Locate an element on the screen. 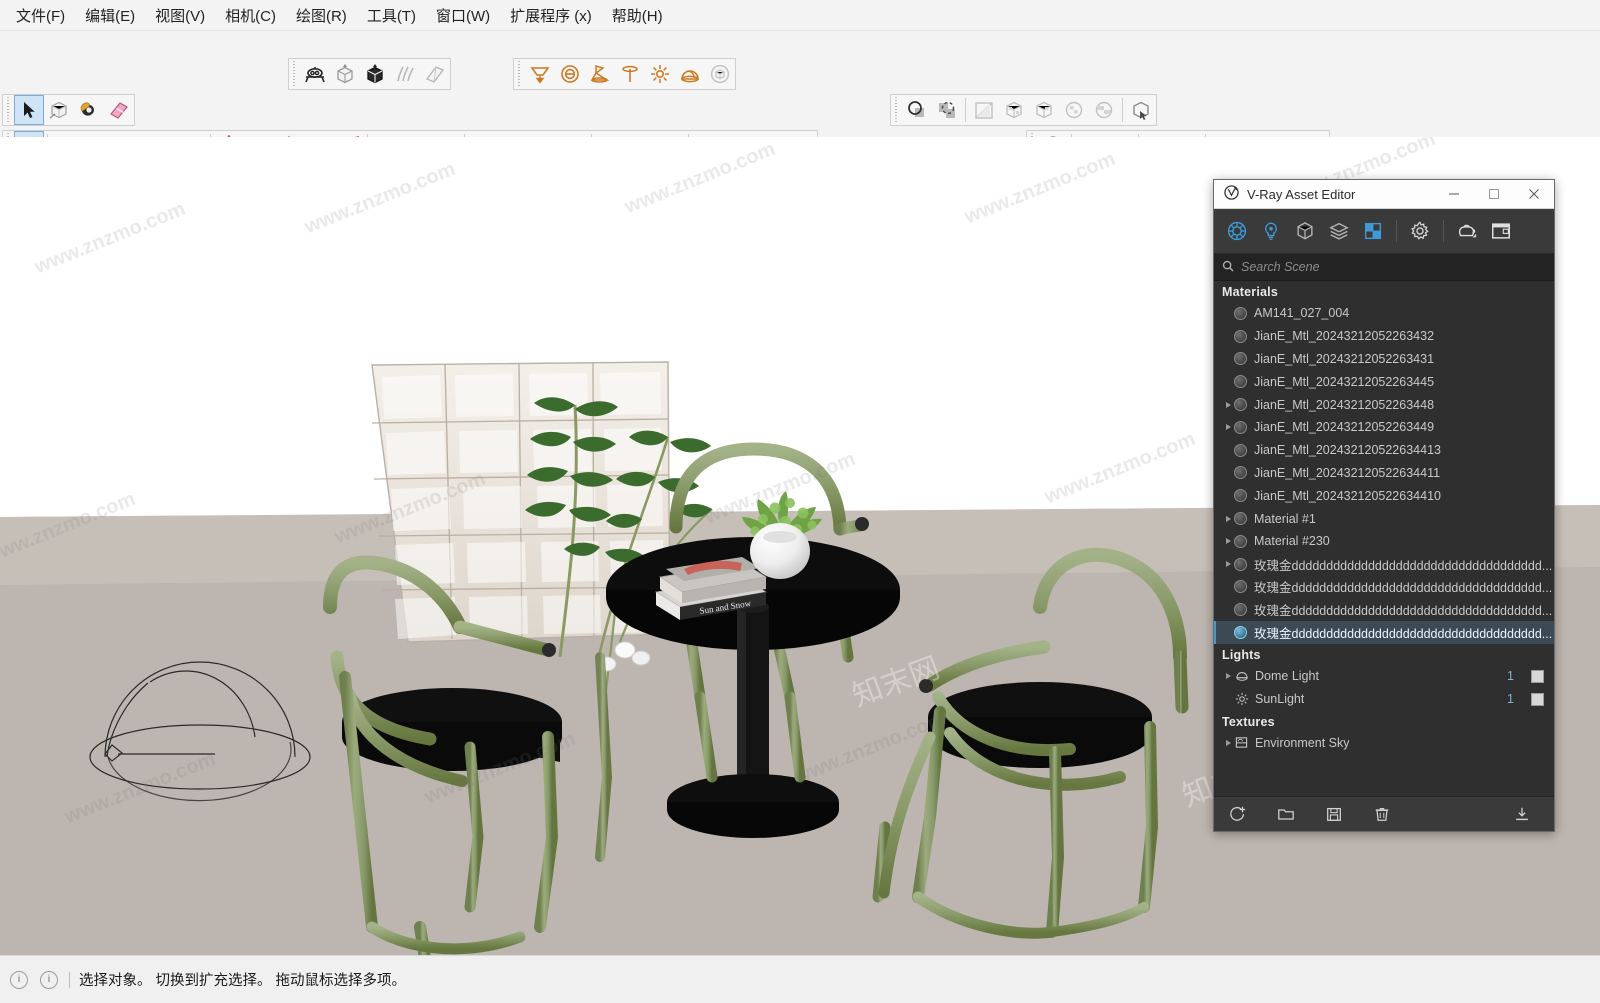 The width and height of the screenshot is (1600, 1003). list-item: JianE_Mtl_20243212052263431 is located at coordinates (1384, 359).